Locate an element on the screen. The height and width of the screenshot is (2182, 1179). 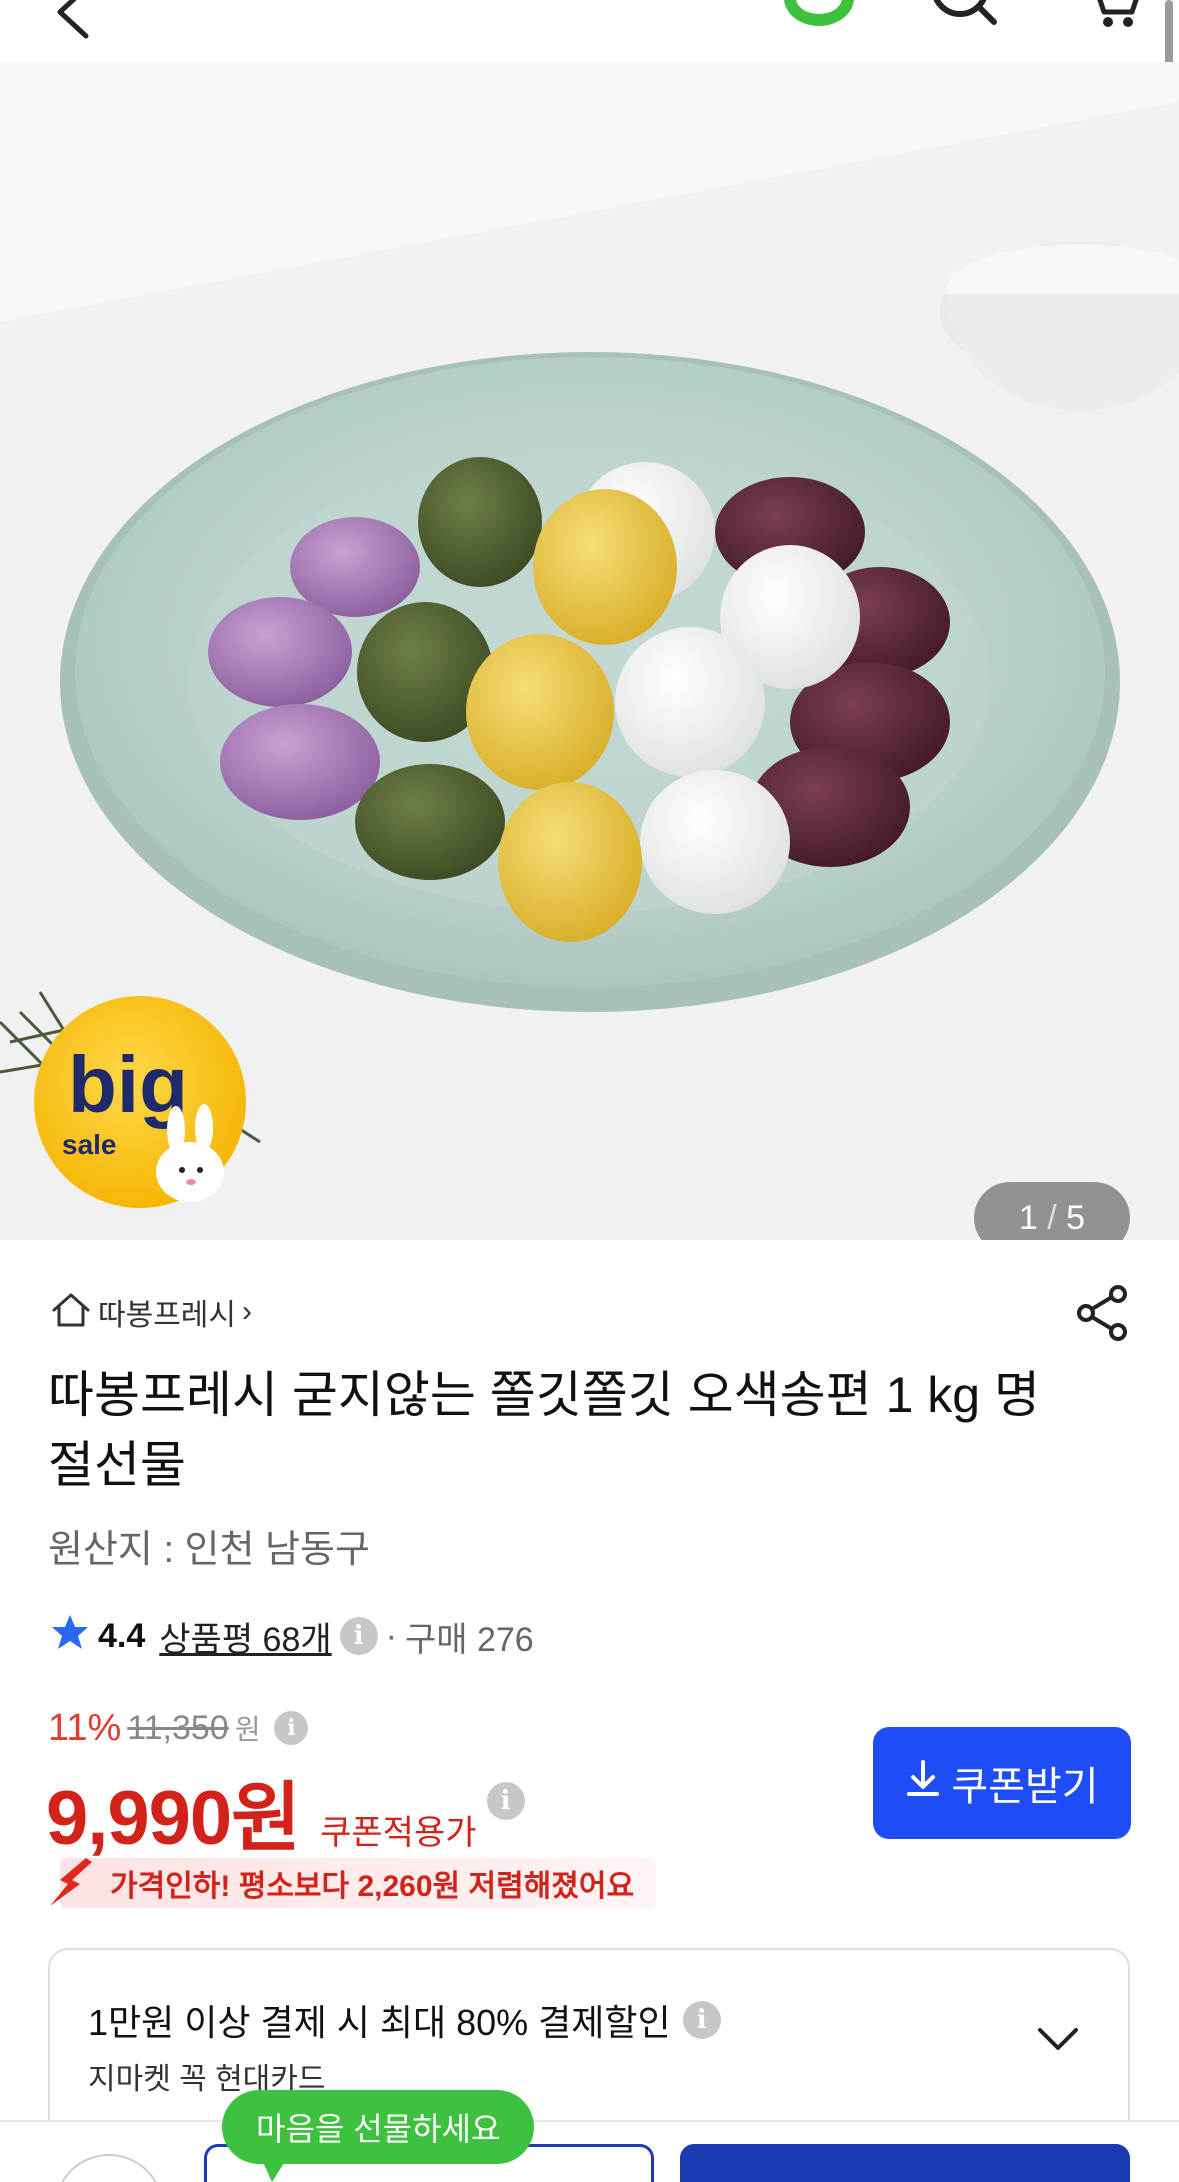
back-chevron-icon is located at coordinates (72, 23).